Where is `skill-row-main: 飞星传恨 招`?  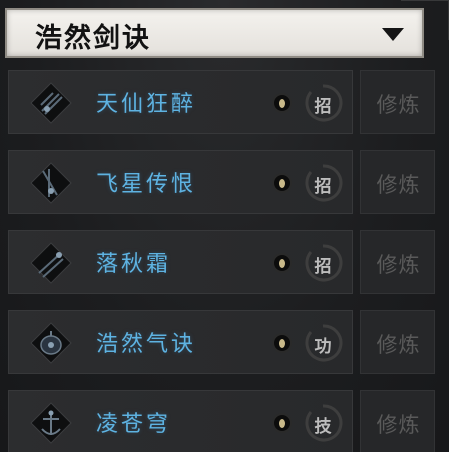
skill-row-main: 飞星传恨 招 is located at coordinates (180, 182).